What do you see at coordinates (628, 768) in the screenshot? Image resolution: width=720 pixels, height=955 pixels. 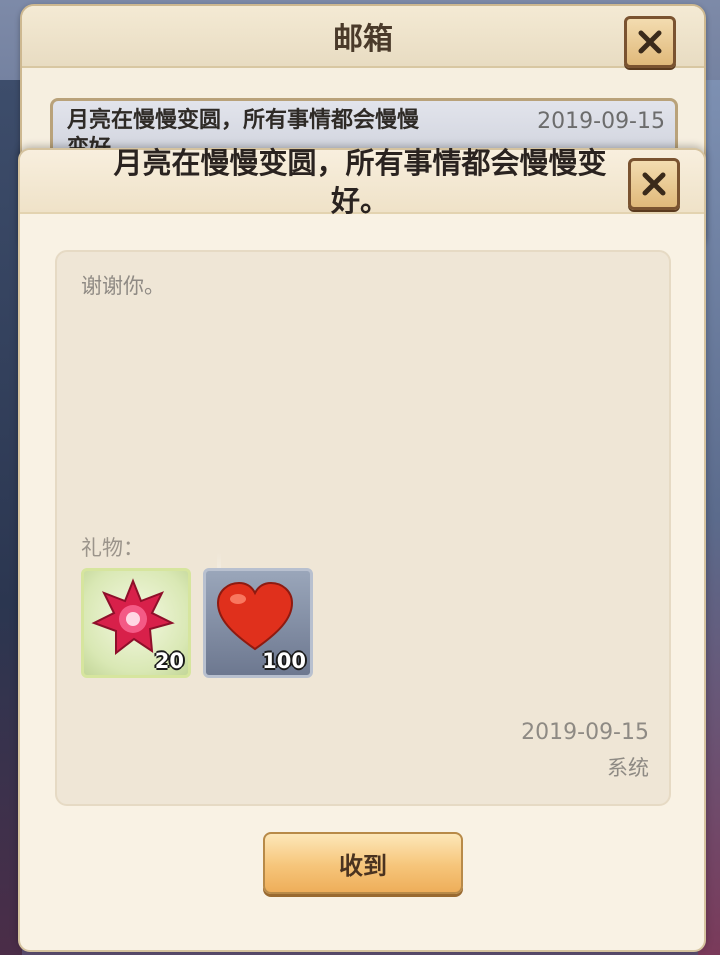 I see `mail-sender: 系统` at bounding box center [628, 768].